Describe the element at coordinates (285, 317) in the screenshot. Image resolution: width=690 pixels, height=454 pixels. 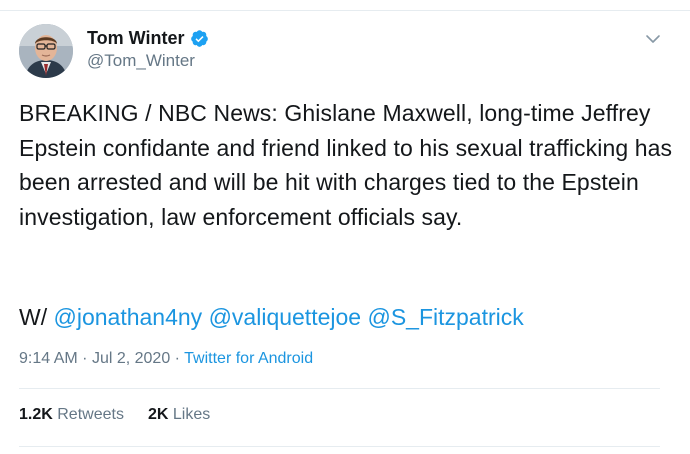
I see `mention-link: @valiquettejoe` at that location.